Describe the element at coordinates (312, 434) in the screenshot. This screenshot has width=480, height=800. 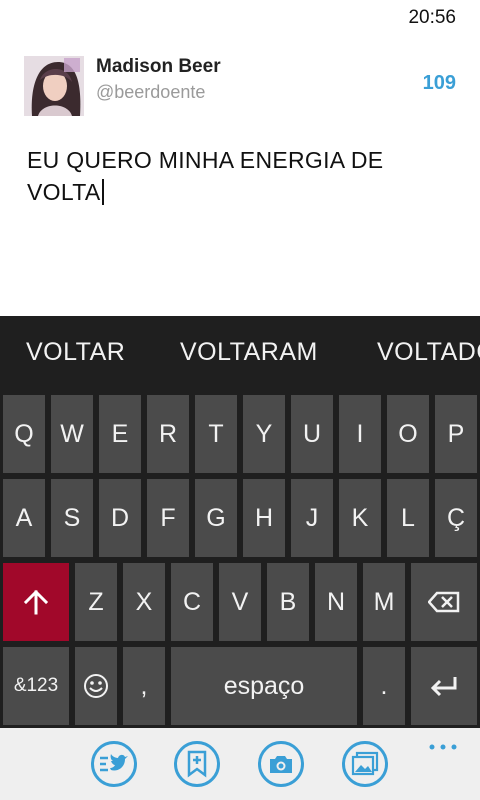
I see `key-u: U` at that location.